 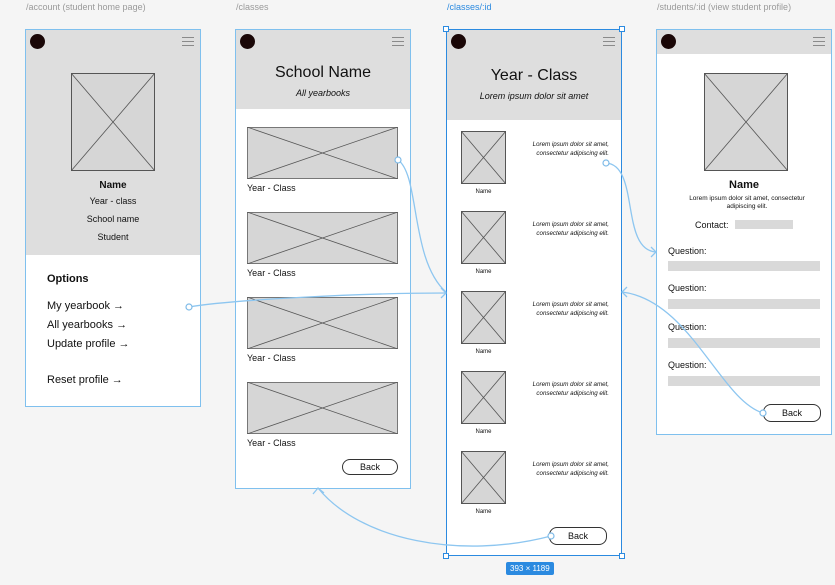 I want to click on link-all-yearbooks: All yearbooks →, so click(x=87, y=325).